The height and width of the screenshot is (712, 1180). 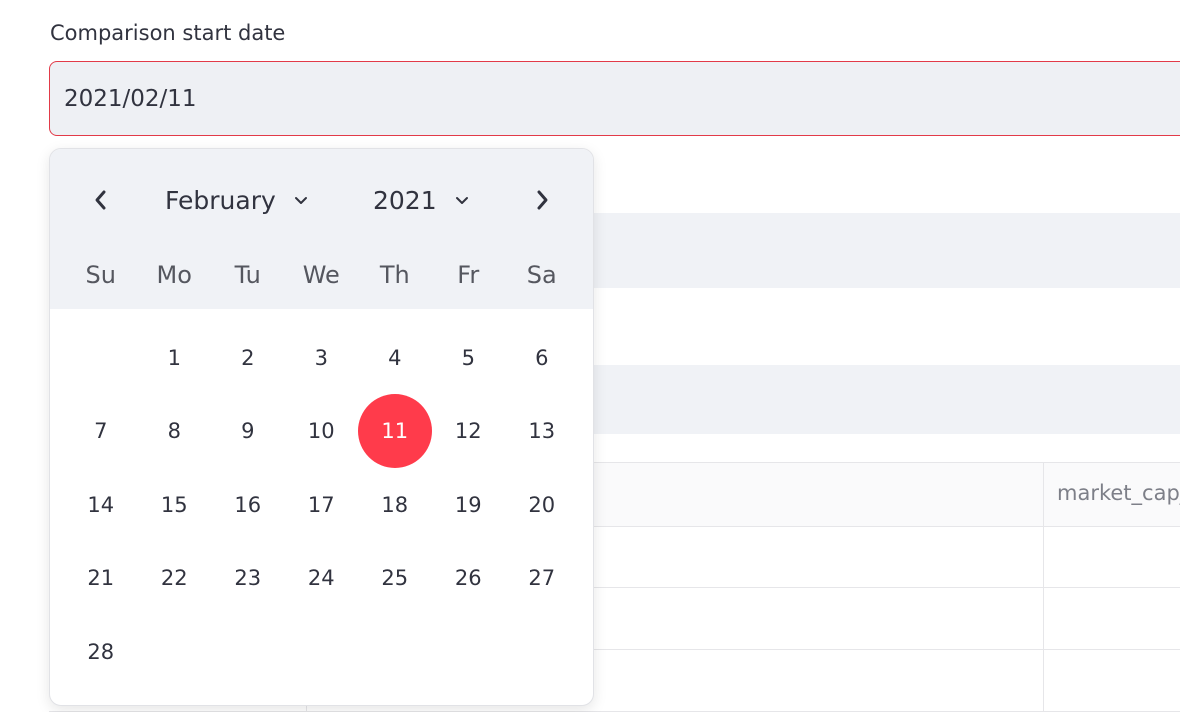 I want to click on weekday-label: Mo, so click(x=174, y=275).